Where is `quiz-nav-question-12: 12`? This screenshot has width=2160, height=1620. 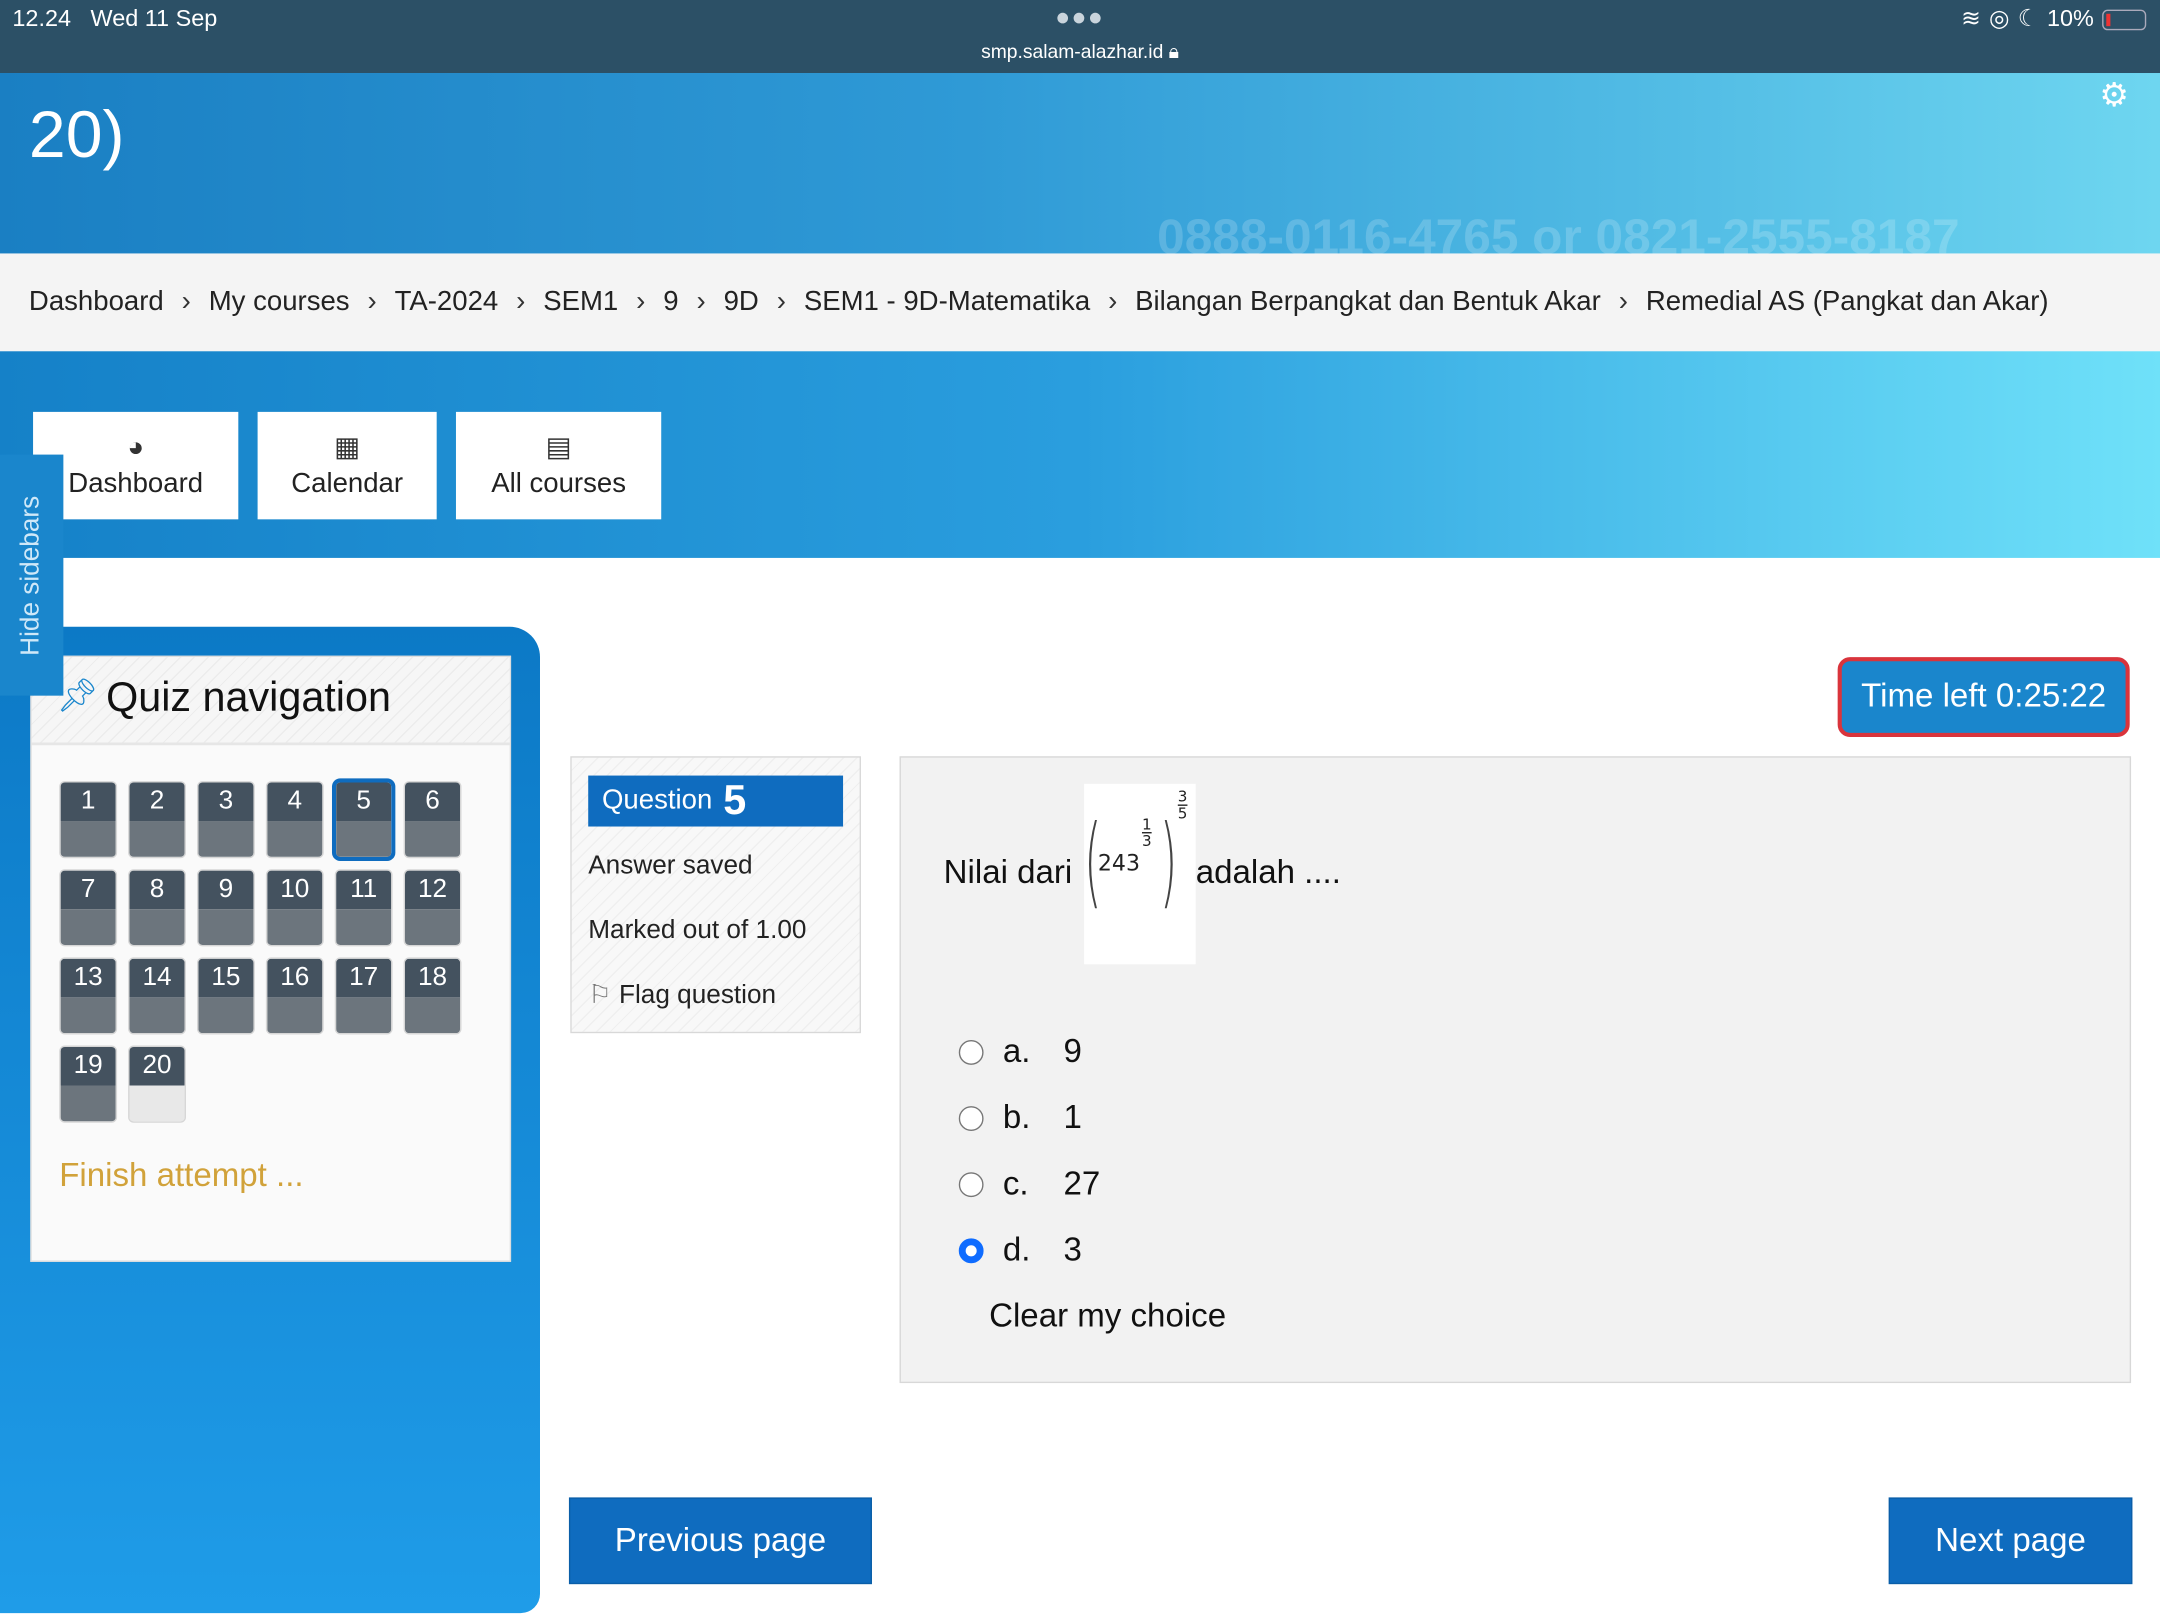 quiz-nav-question-12: 12 is located at coordinates (432, 907).